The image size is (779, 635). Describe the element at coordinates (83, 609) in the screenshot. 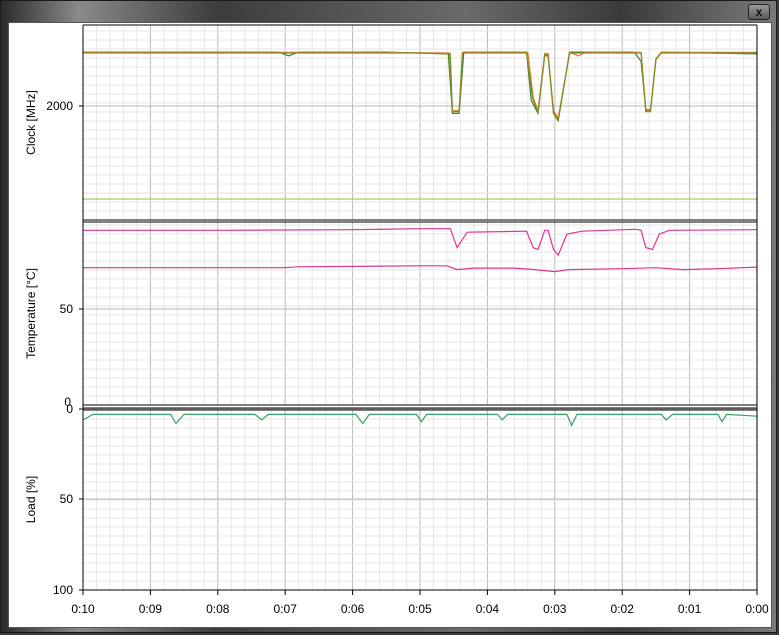

I see `x-tick-label: 0:10` at that location.